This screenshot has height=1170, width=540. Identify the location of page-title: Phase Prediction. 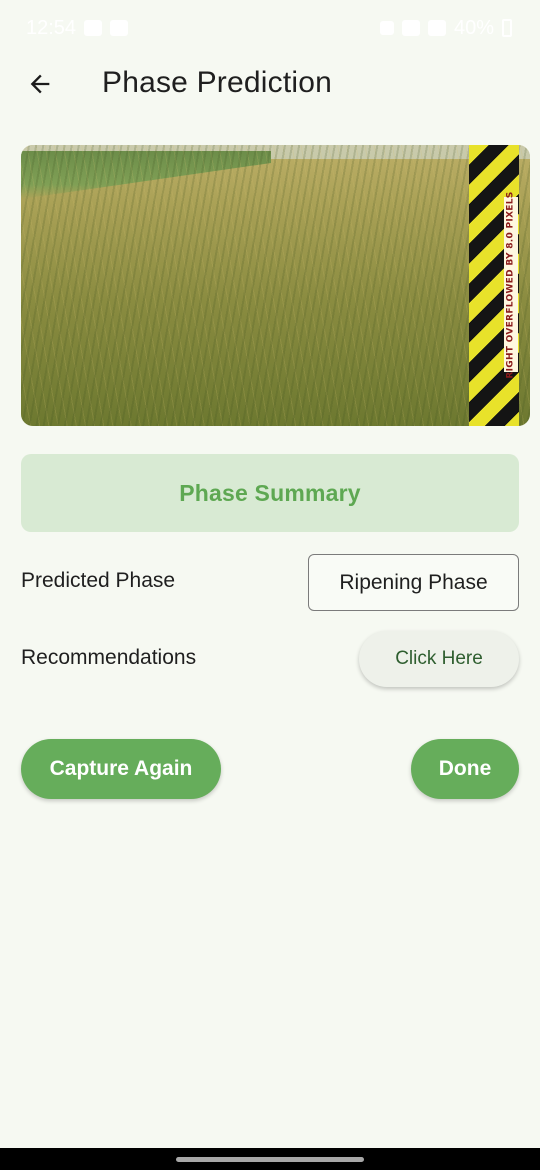
(217, 82).